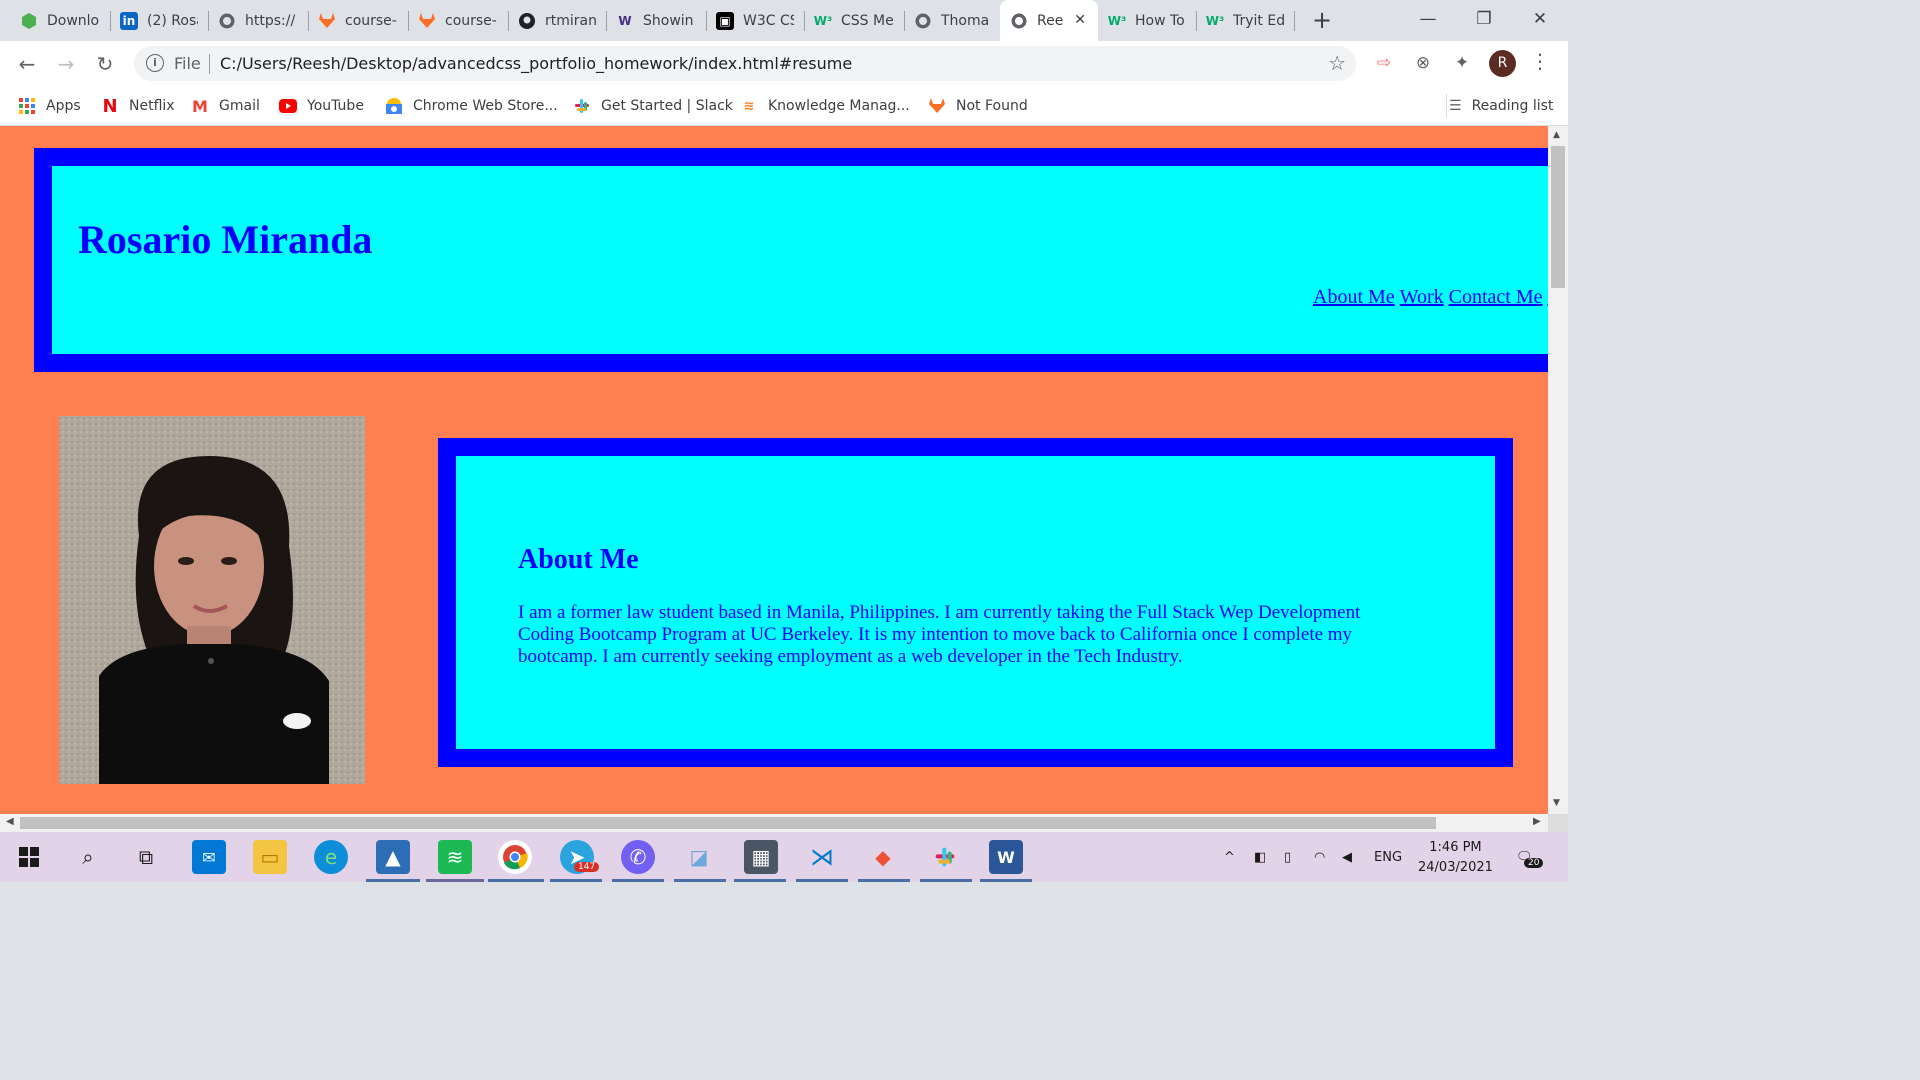  I want to click on bookmark-label: Get Started | Slack, so click(667, 106).